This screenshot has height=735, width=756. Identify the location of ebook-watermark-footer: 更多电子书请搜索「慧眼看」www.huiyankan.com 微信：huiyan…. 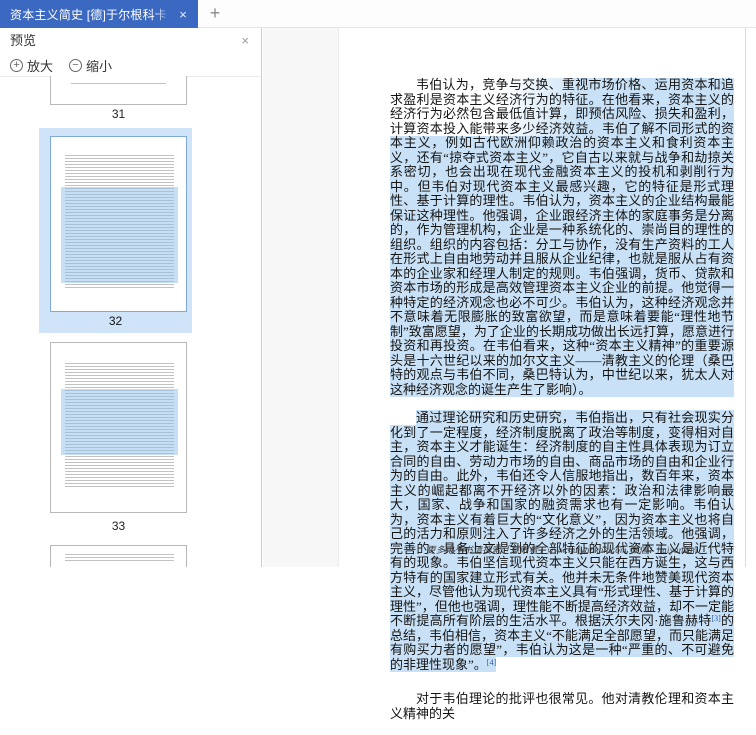
(562, 550).